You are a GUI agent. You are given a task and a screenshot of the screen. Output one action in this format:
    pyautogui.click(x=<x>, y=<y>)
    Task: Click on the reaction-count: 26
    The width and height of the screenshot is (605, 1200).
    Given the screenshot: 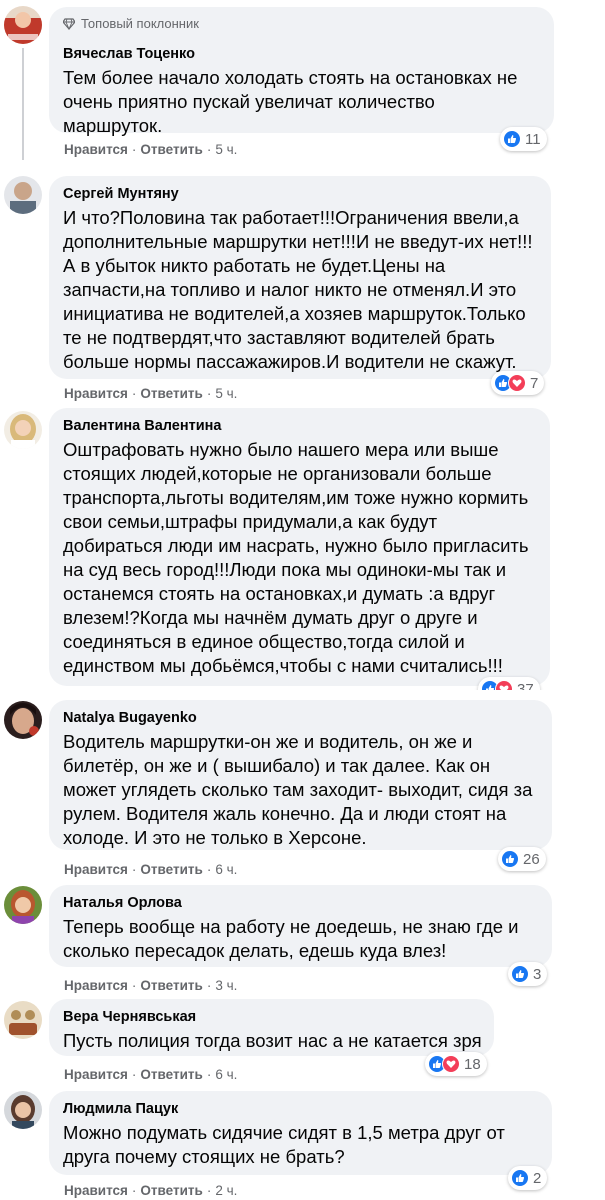 What is the action you would take?
    pyautogui.click(x=531, y=859)
    